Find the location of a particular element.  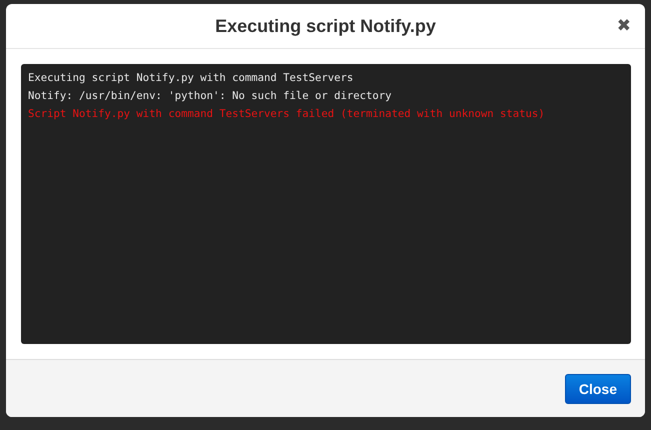

close-button: Close is located at coordinates (597, 389).